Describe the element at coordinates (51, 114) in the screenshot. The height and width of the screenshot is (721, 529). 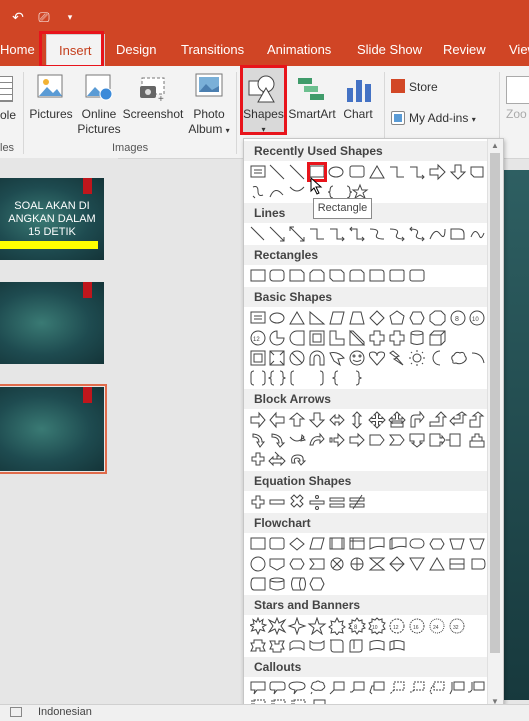
I see `pictures-button: Pictures` at that location.